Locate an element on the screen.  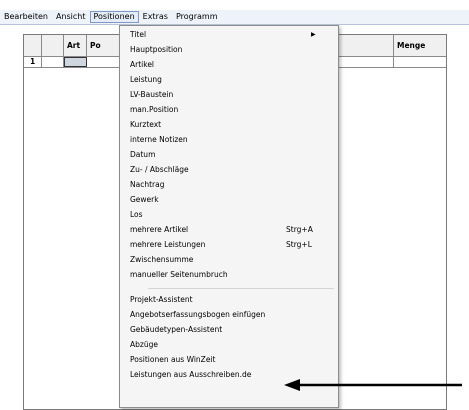
menu-item-label: Projekt-Assistent is located at coordinates (161, 299).